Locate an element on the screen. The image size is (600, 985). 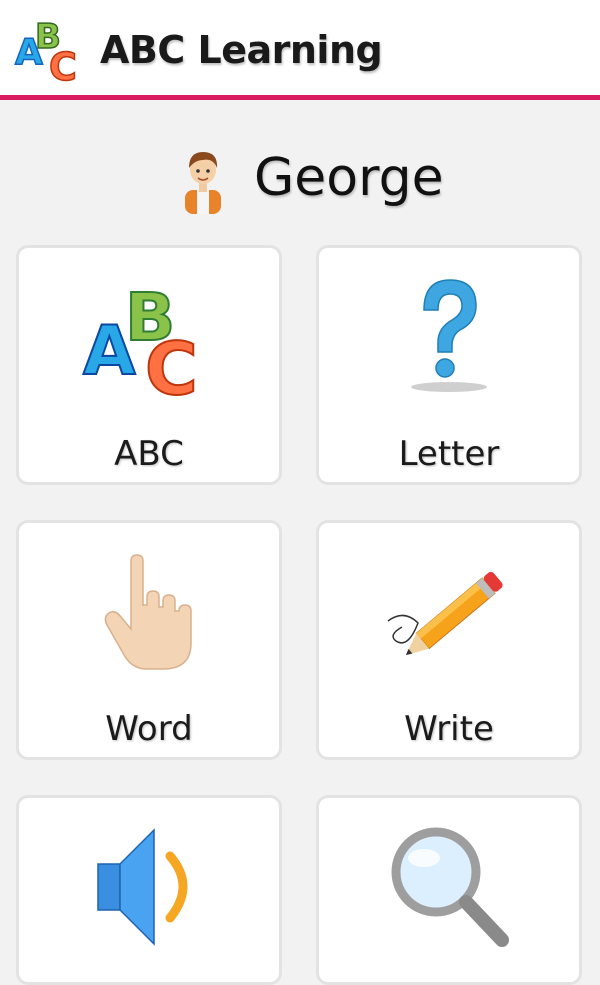
pencil-icon is located at coordinates (445, 613).